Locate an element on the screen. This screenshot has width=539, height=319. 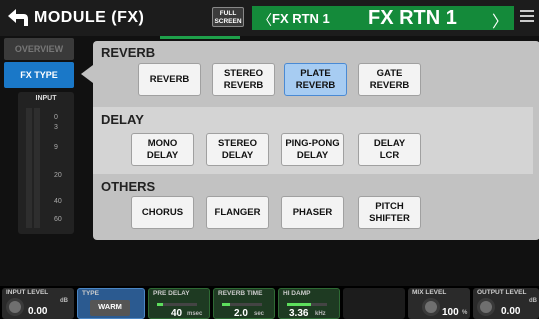
input-meter: INPUT 0 3 9 20 40 60 is located at coordinates (46, 163).